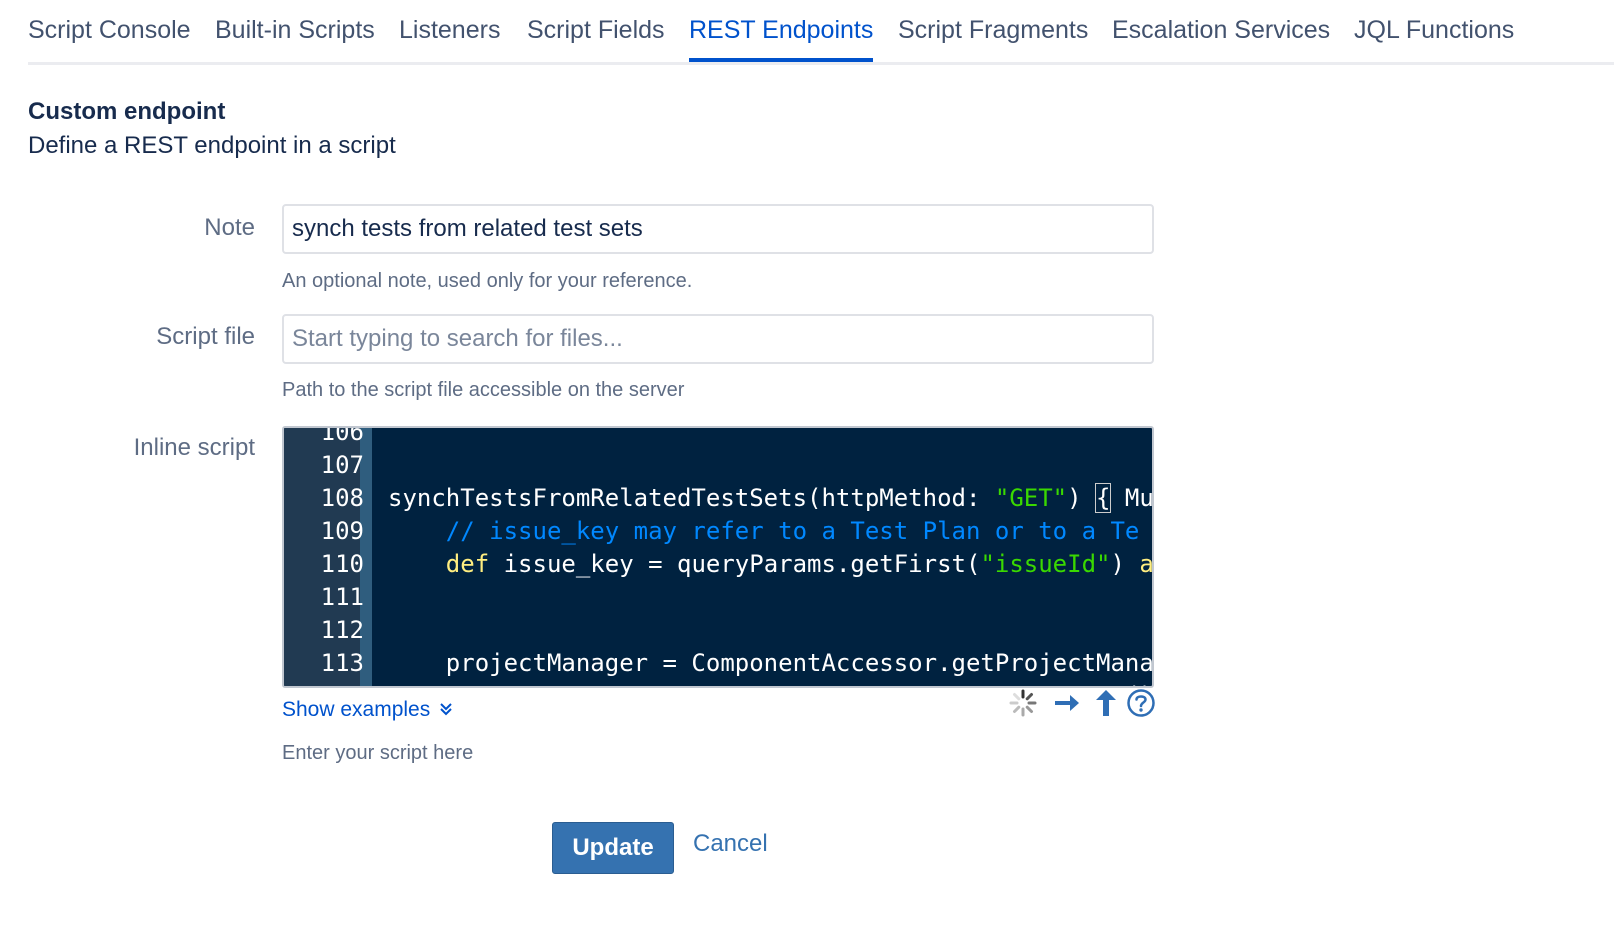 The height and width of the screenshot is (948, 1614). I want to click on script-file-label: Script file, so click(205, 336).